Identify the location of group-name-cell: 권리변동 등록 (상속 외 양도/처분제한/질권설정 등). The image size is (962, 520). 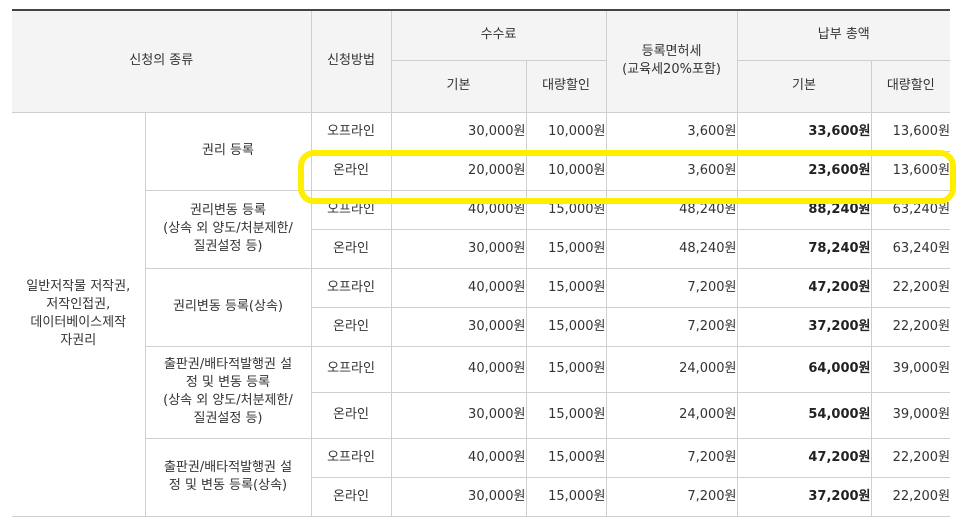
(228, 229).